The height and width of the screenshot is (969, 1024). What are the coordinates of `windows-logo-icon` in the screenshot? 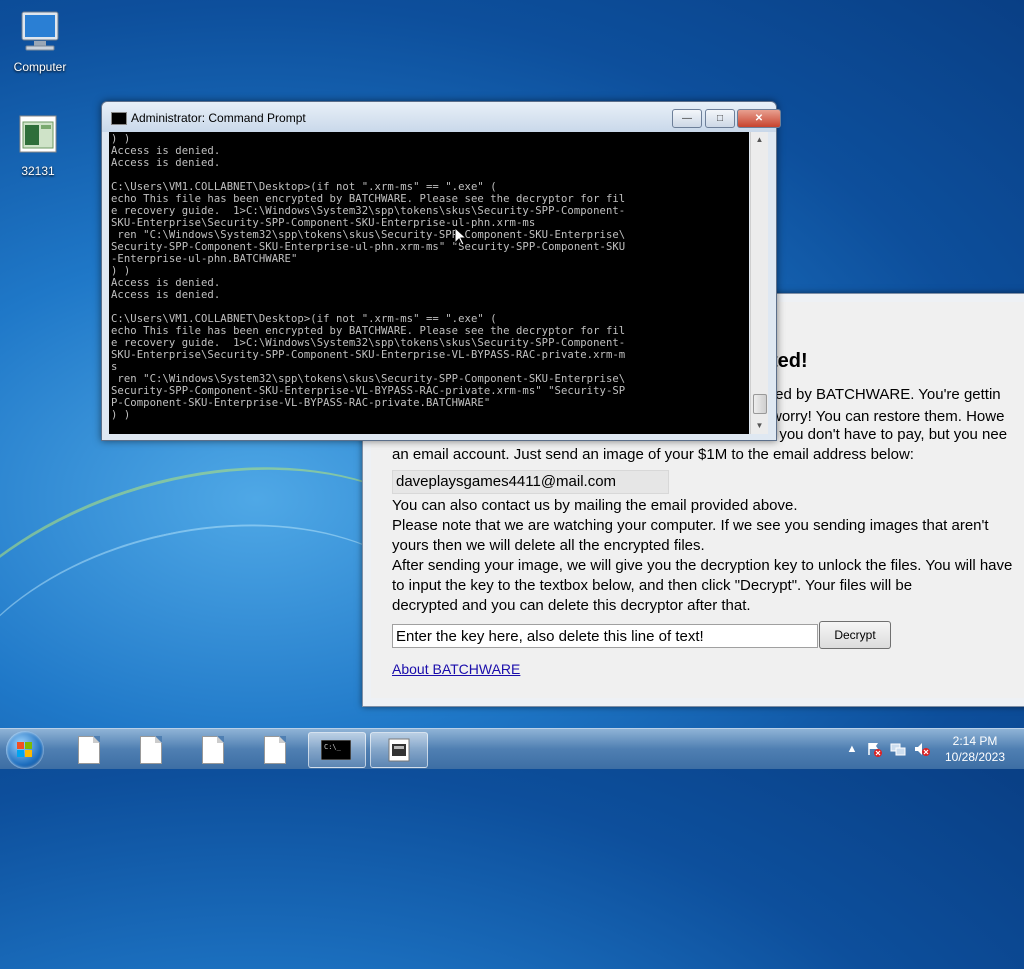 It's located at (24, 749).